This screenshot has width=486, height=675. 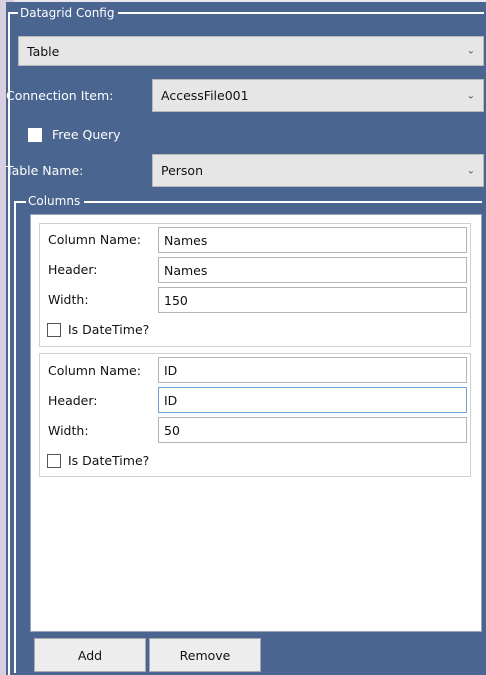 I want to click on groupbox-border, so click(x=9, y=343).